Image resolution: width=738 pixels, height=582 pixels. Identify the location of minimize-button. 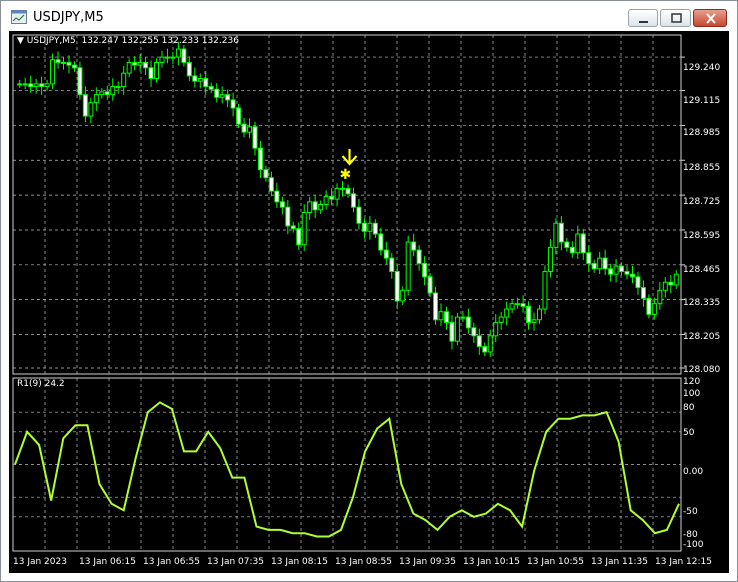
(643, 18).